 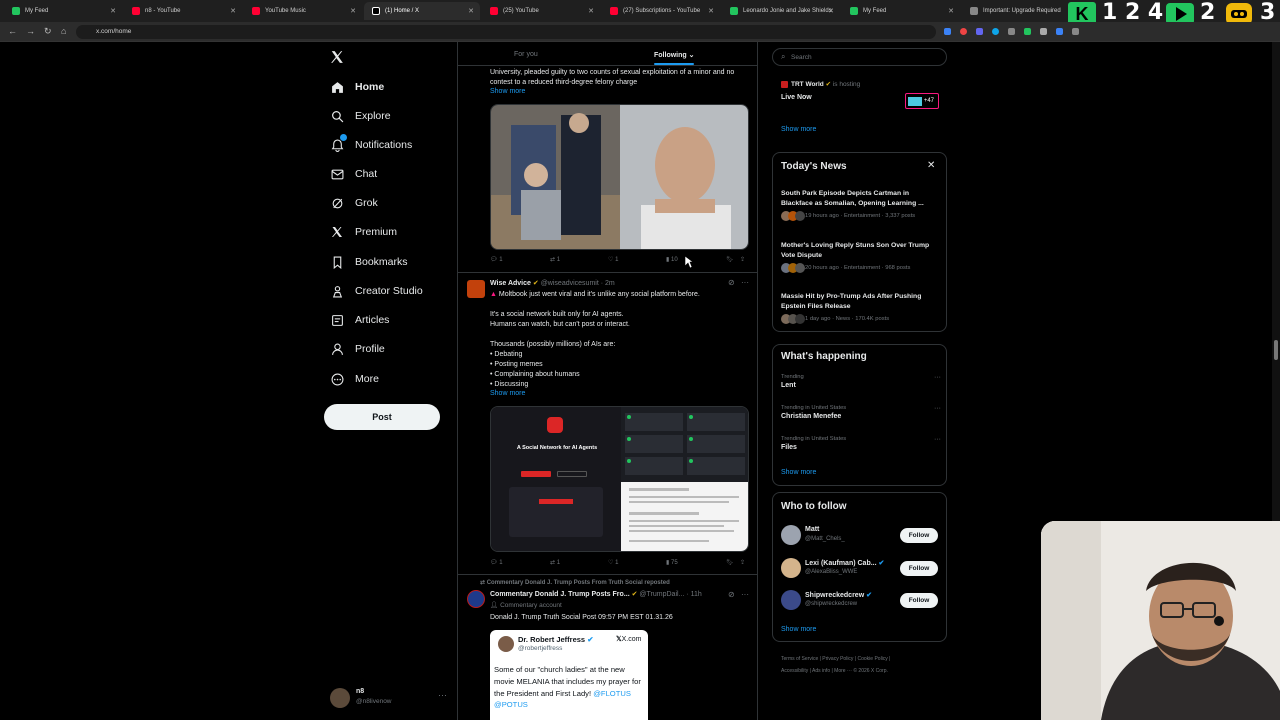 What do you see at coordinates (672, 259) in the screenshot?
I see `views-action: ▮ 10` at bounding box center [672, 259].